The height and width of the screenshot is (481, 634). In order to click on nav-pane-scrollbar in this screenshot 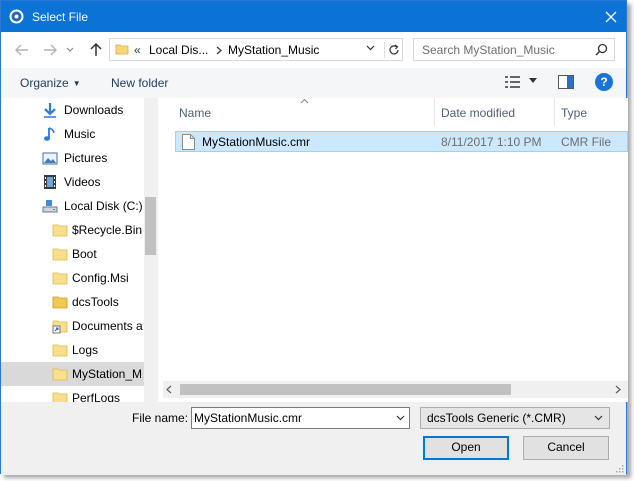, I will do `click(150, 250)`.